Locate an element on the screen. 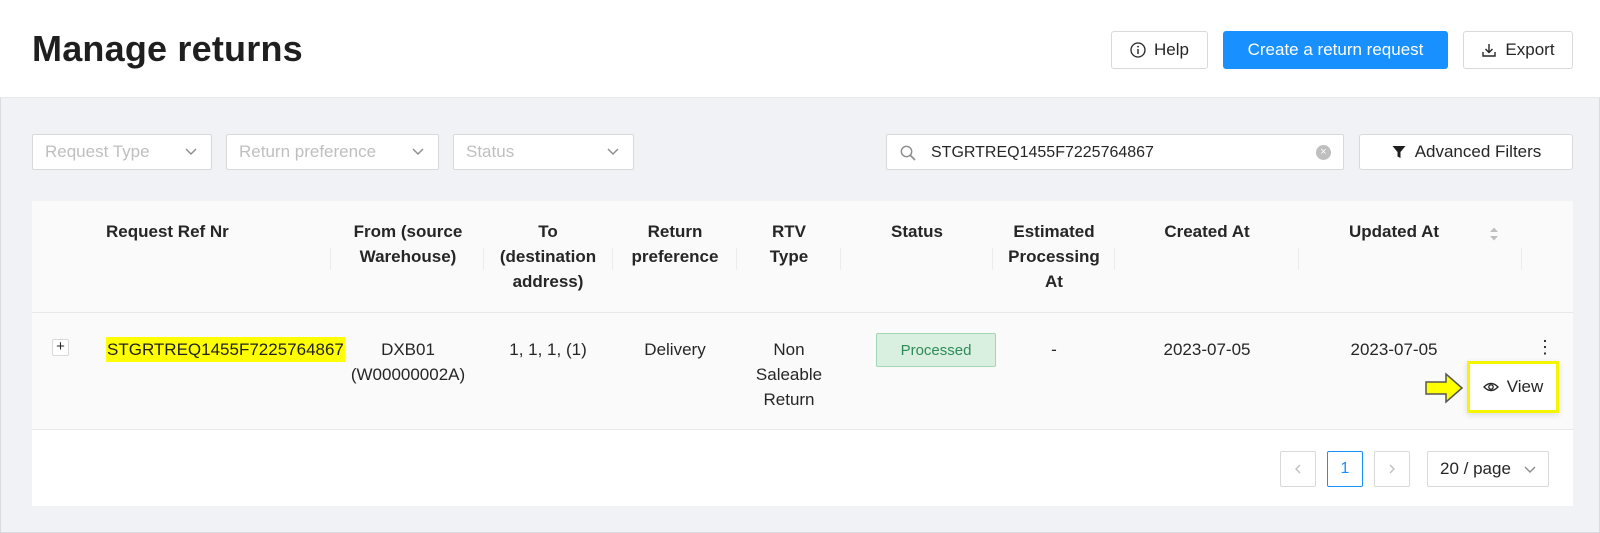  page-title: Manage returns is located at coordinates (167, 48).